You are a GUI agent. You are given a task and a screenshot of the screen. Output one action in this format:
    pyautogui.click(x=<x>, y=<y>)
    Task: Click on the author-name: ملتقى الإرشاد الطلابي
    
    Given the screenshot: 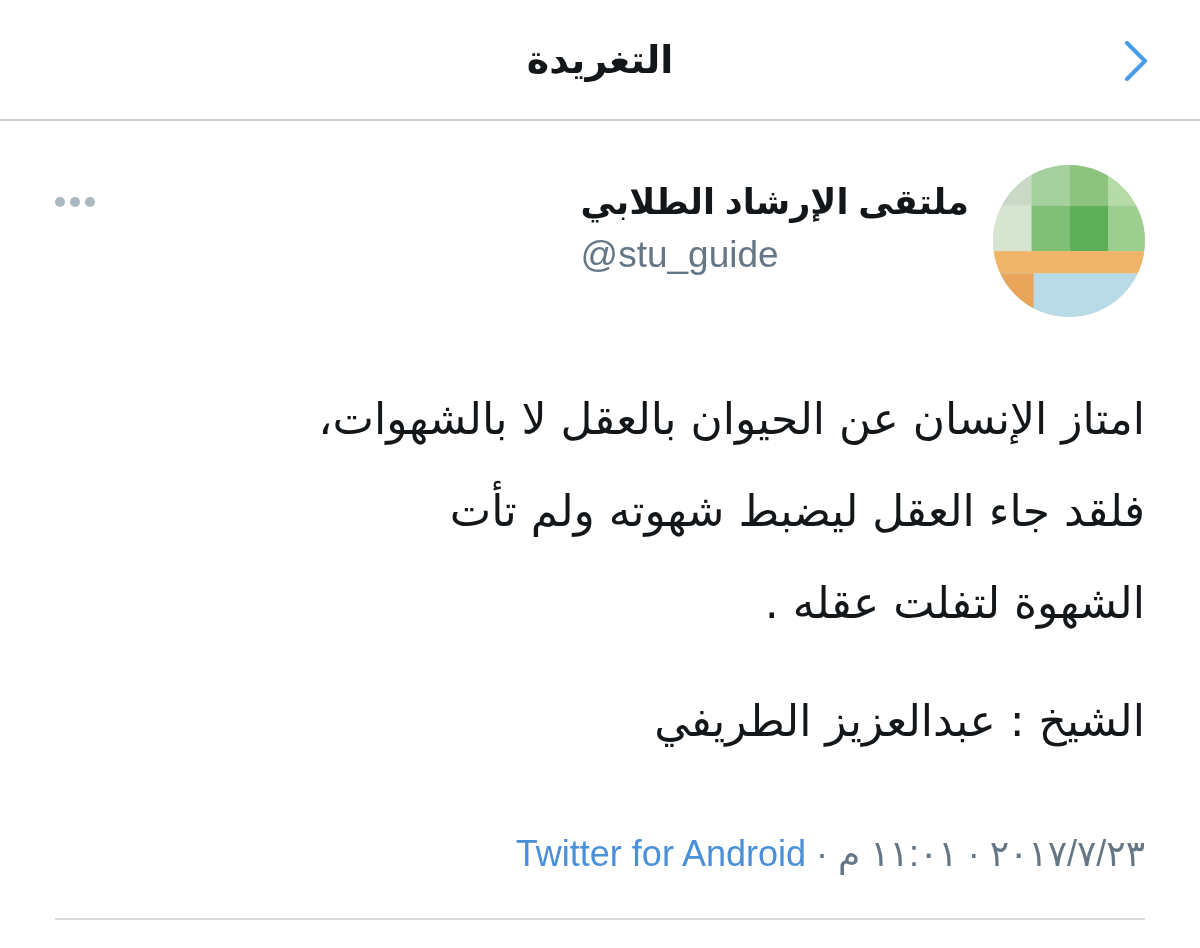 What is the action you would take?
    pyautogui.click(x=774, y=202)
    